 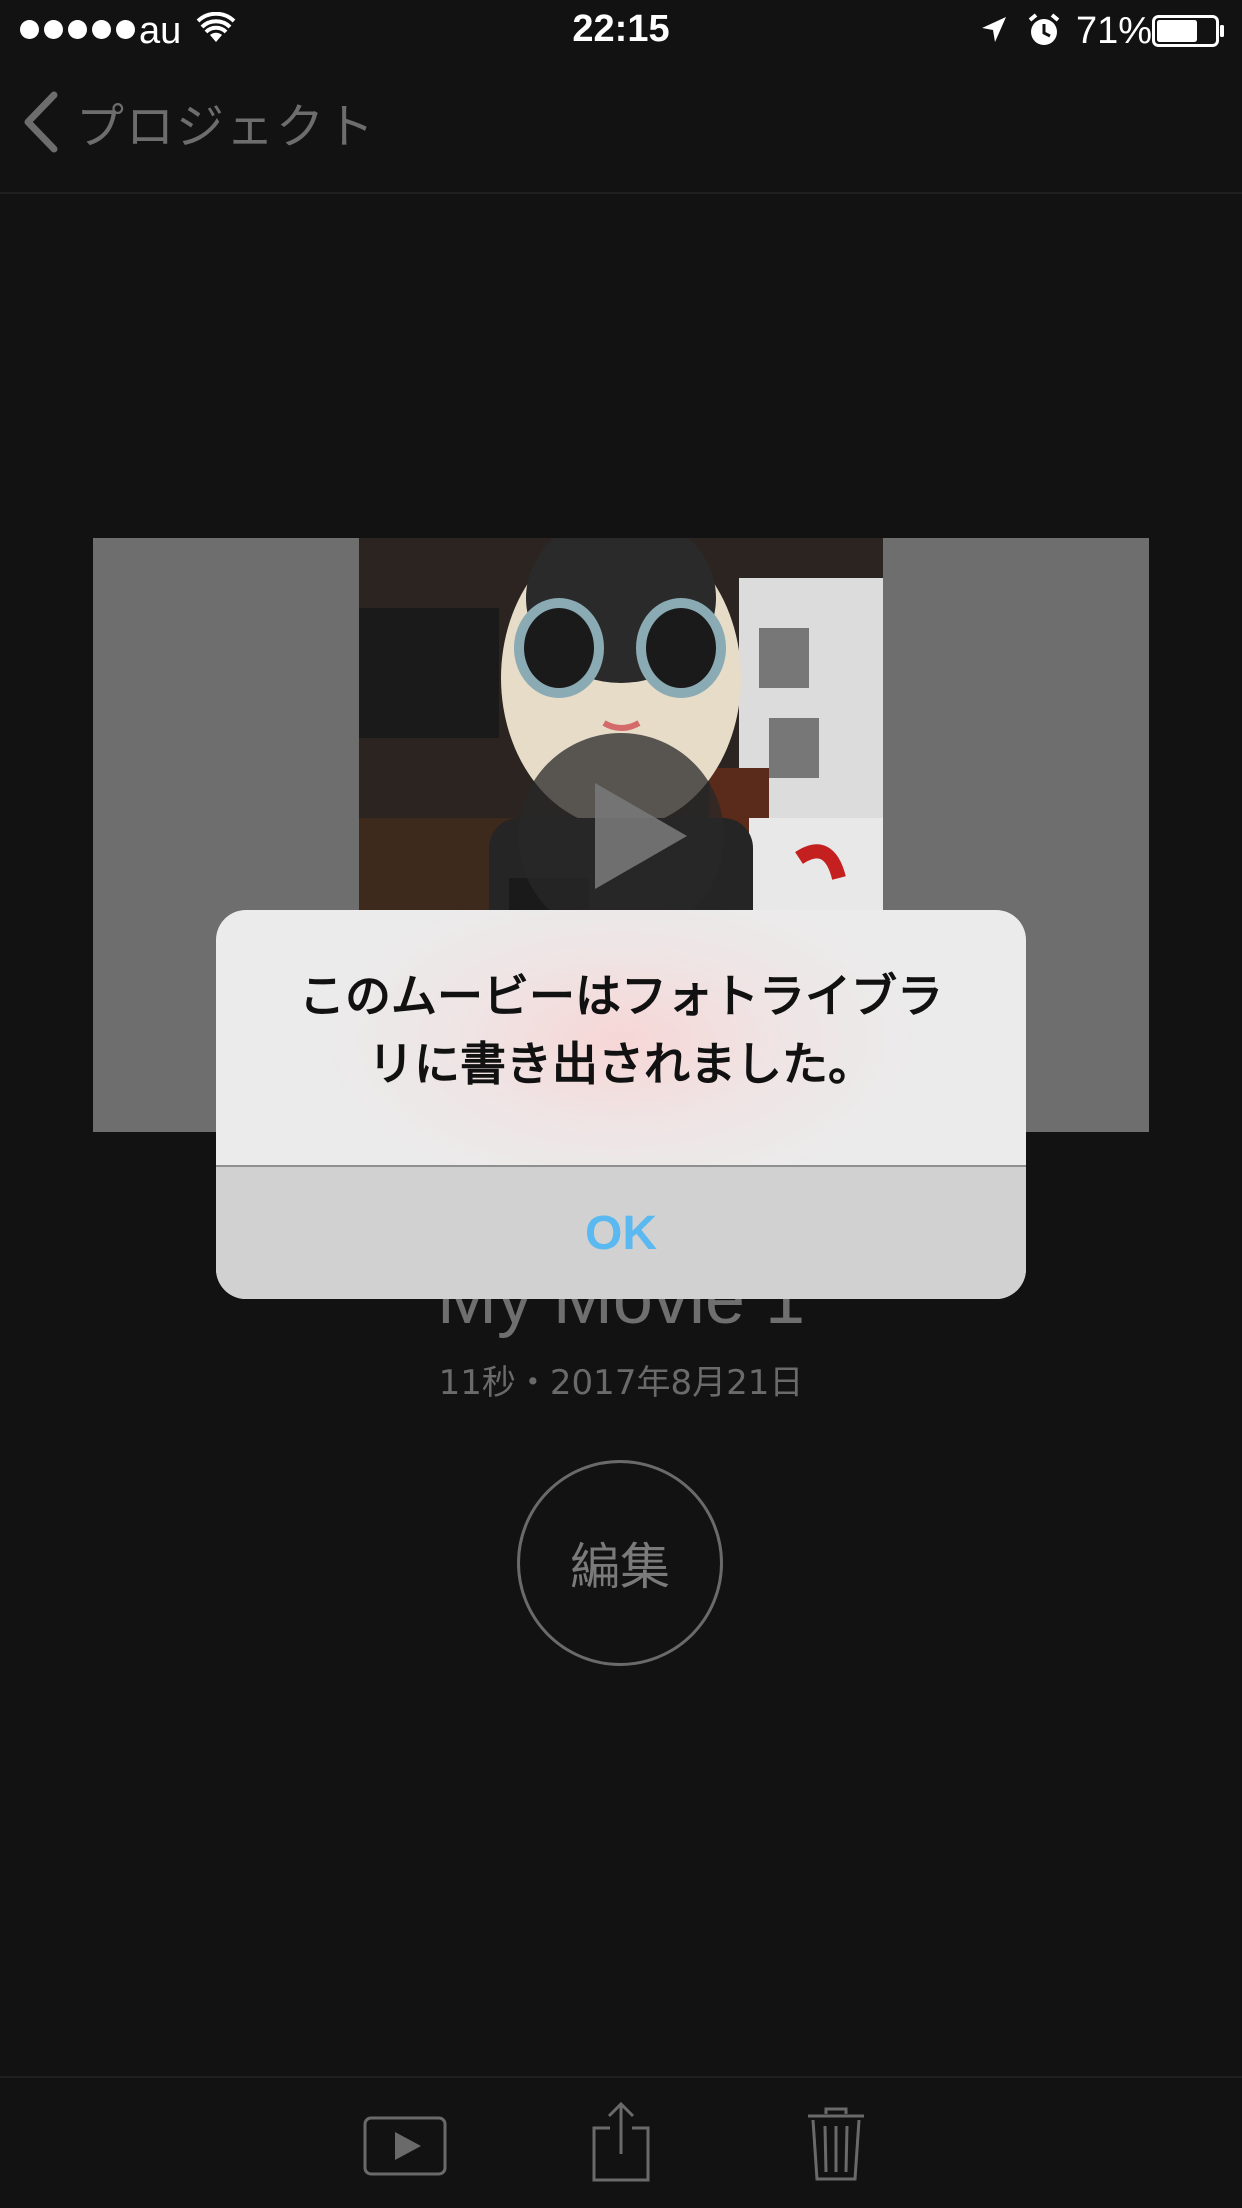 What do you see at coordinates (621, 996) in the screenshot?
I see `alert-message-line-1: このムービーはフォトライブラ` at bounding box center [621, 996].